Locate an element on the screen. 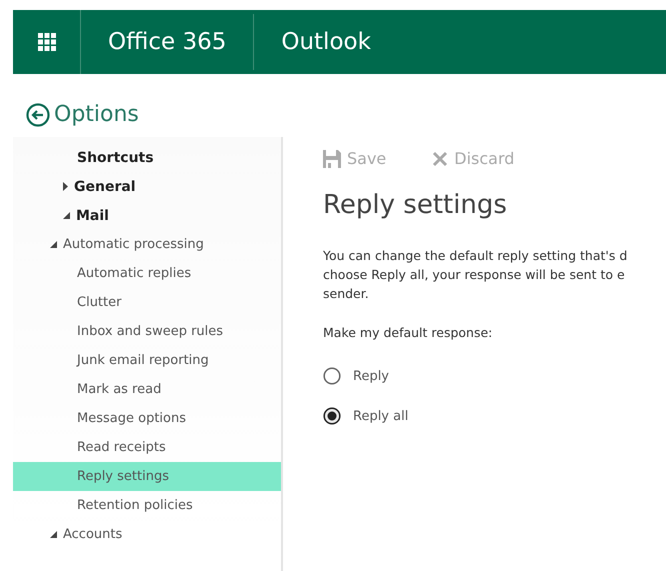 Image resolution: width=666 pixels, height=571 pixels. nav-item: General is located at coordinates (147, 186).